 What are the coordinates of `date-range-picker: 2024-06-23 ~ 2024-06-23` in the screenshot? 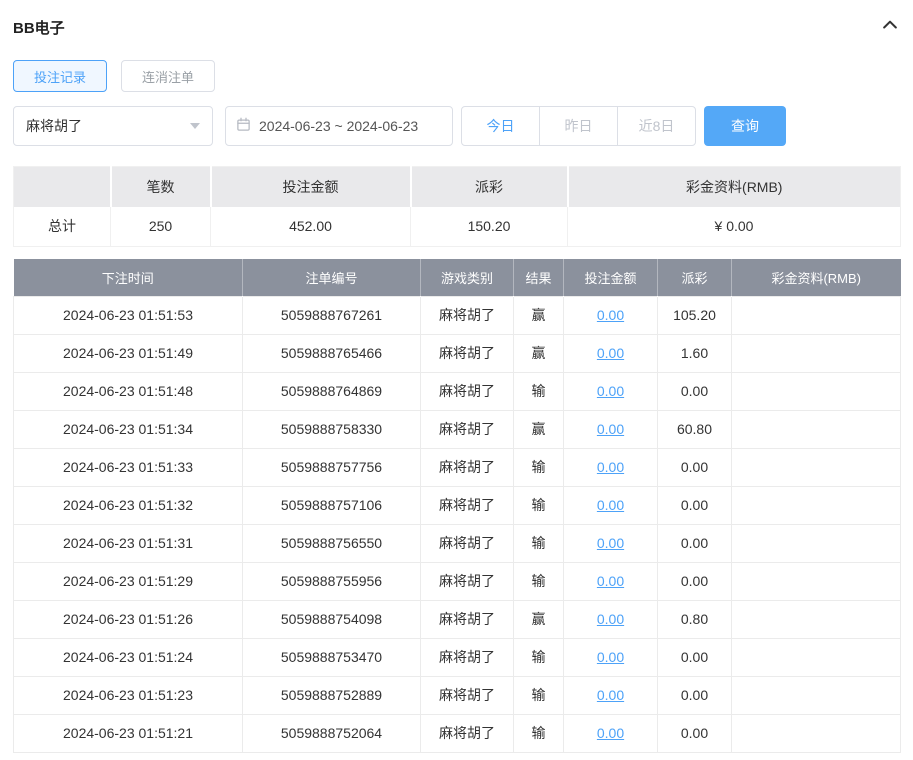 It's located at (339, 126).